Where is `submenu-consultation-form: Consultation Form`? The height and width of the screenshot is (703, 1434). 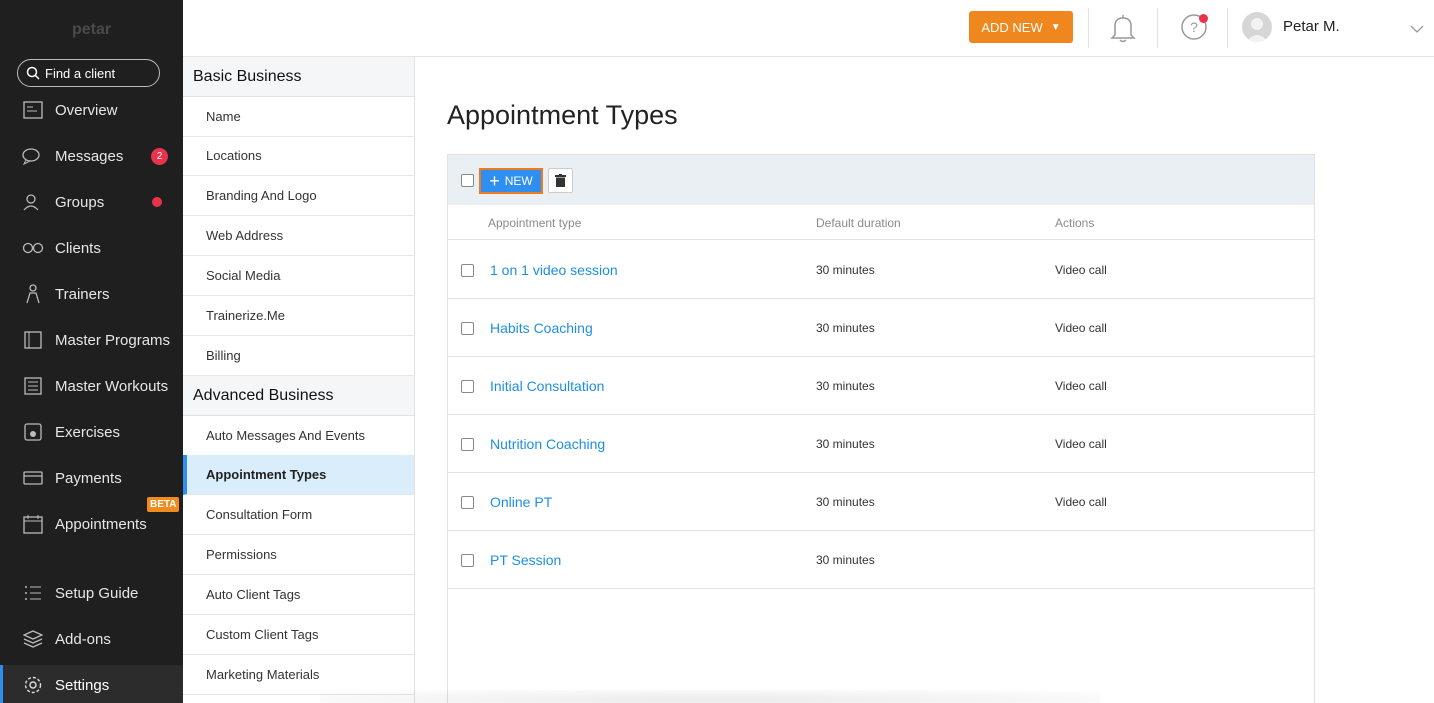 submenu-consultation-form: Consultation Form is located at coordinates (298, 515).